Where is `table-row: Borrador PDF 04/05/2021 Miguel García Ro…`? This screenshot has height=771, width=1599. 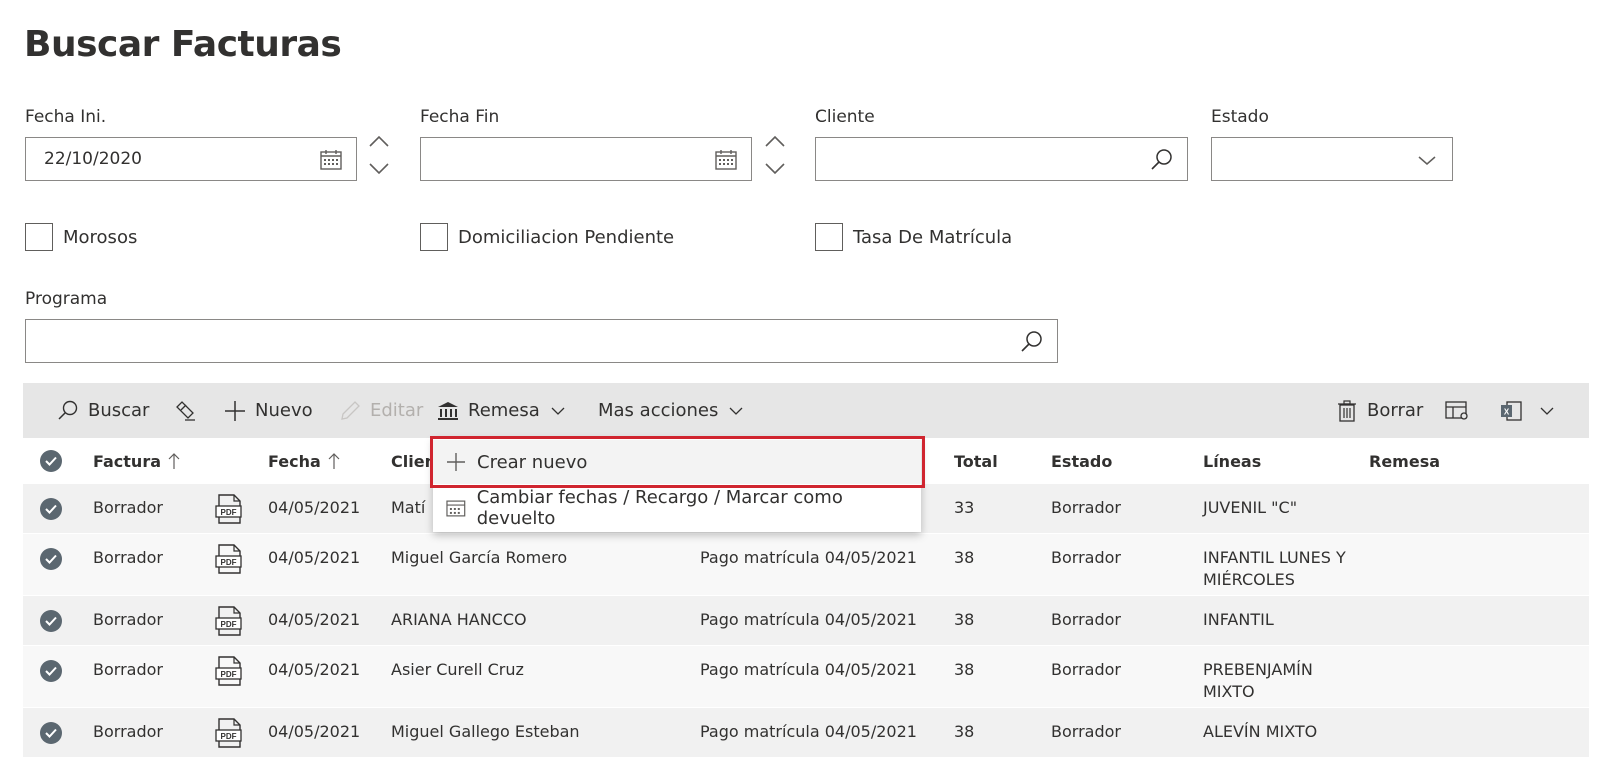 table-row: Borrador PDF 04/05/2021 Miguel García Ro… is located at coordinates (806, 565).